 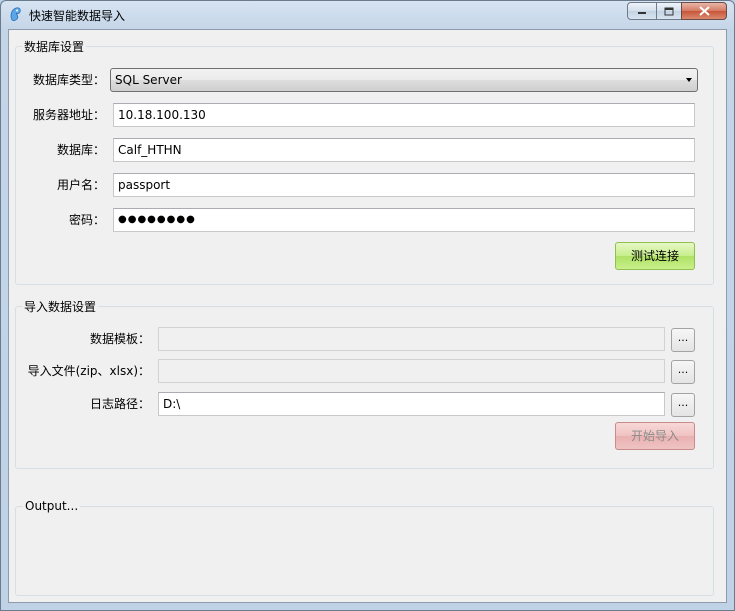 What do you see at coordinates (404, 185) in the screenshot?
I see `username-input: passport` at bounding box center [404, 185].